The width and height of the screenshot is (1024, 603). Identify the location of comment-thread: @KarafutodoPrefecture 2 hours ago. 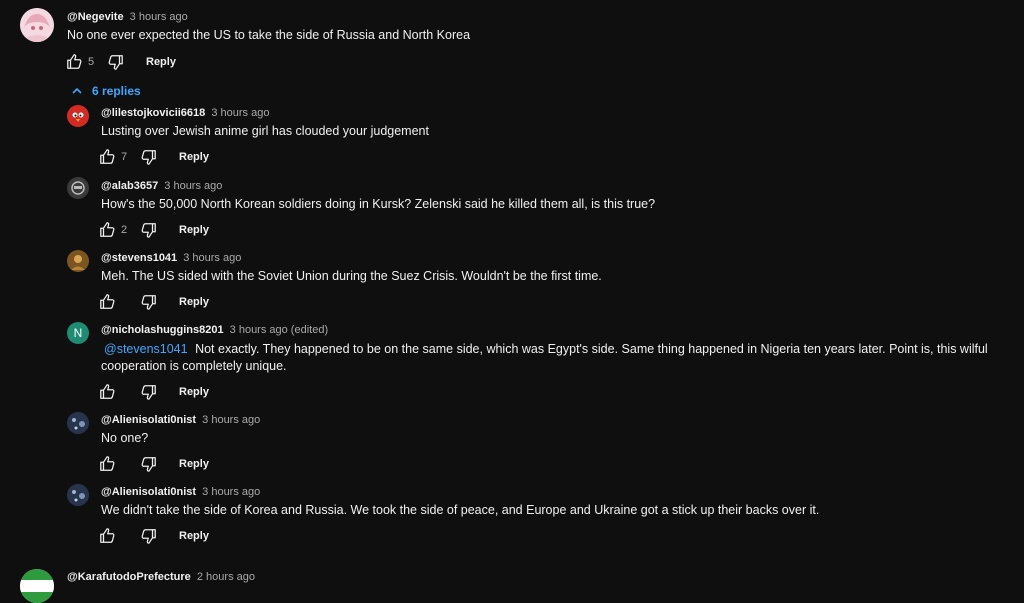
(512, 584).